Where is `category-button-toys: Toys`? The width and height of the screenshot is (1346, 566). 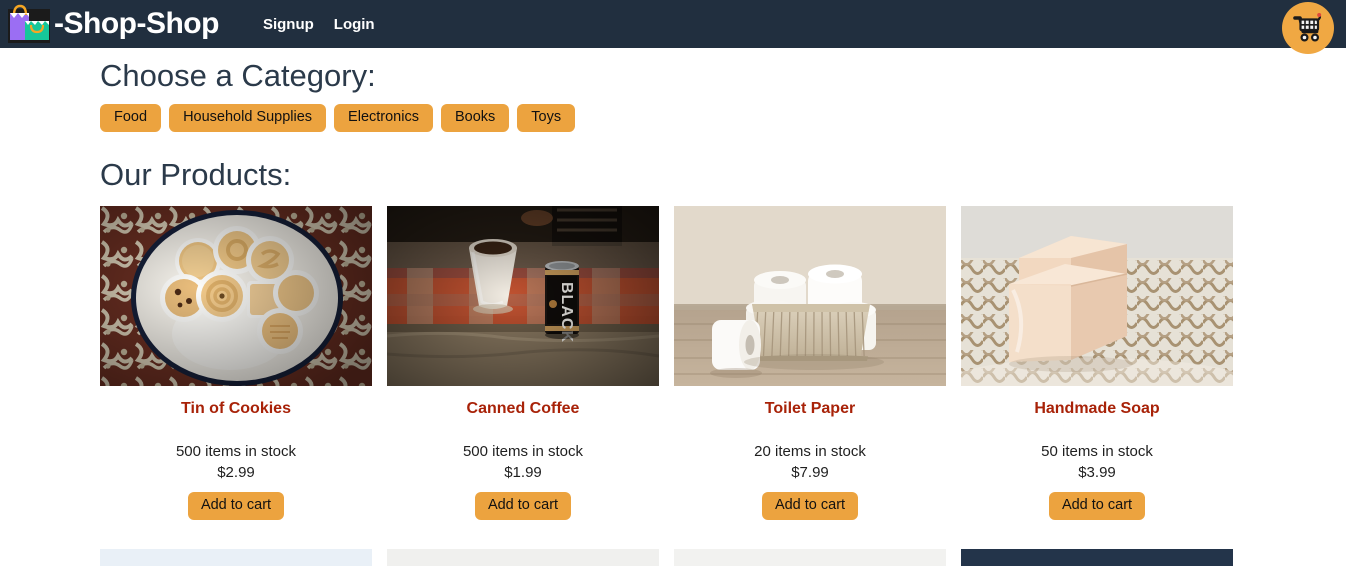 category-button-toys: Toys is located at coordinates (546, 118).